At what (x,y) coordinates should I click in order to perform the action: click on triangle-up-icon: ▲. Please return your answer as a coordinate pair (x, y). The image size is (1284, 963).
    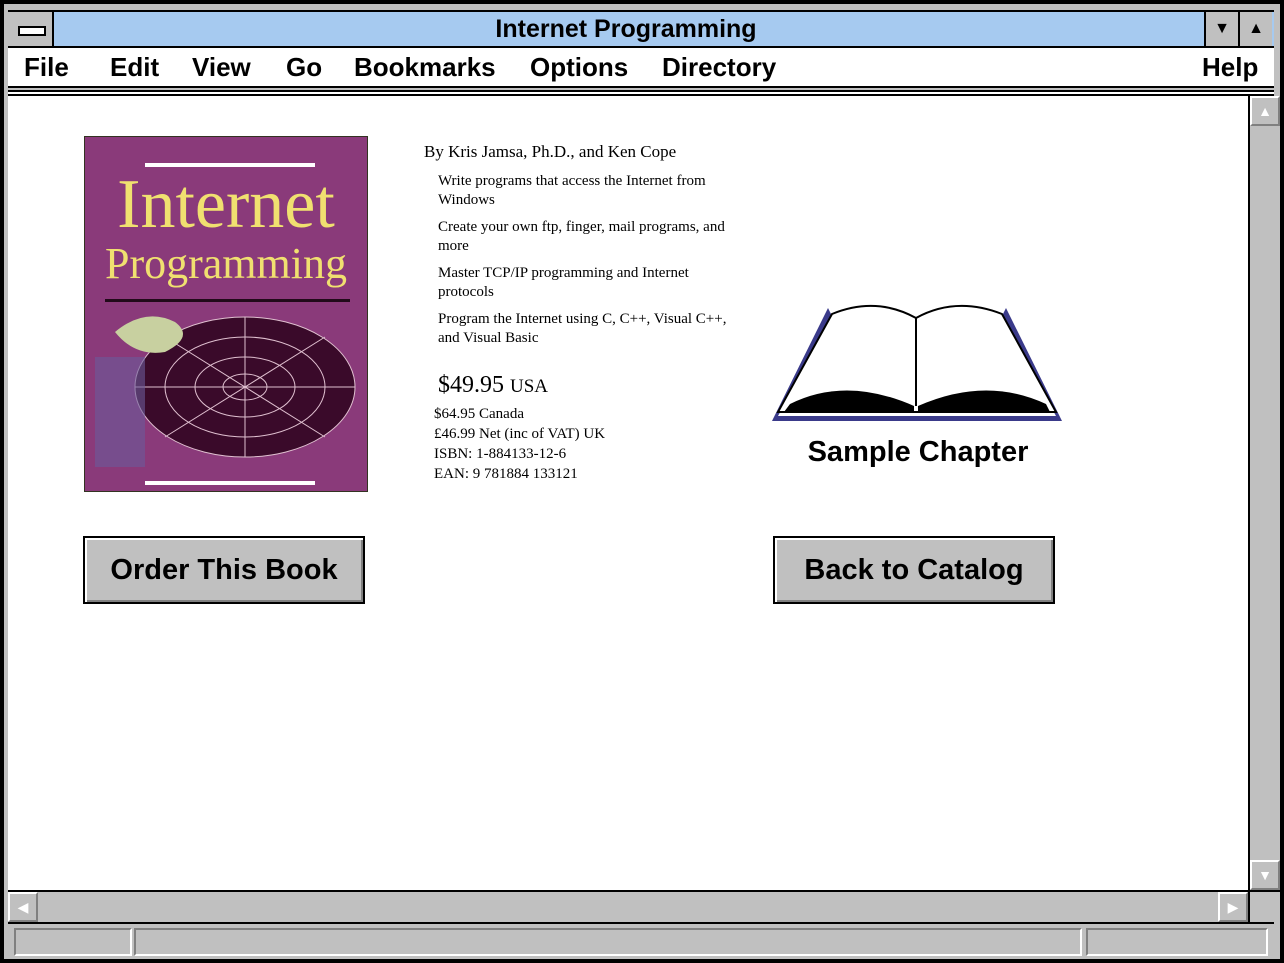
    Looking at the image, I should click on (1256, 28).